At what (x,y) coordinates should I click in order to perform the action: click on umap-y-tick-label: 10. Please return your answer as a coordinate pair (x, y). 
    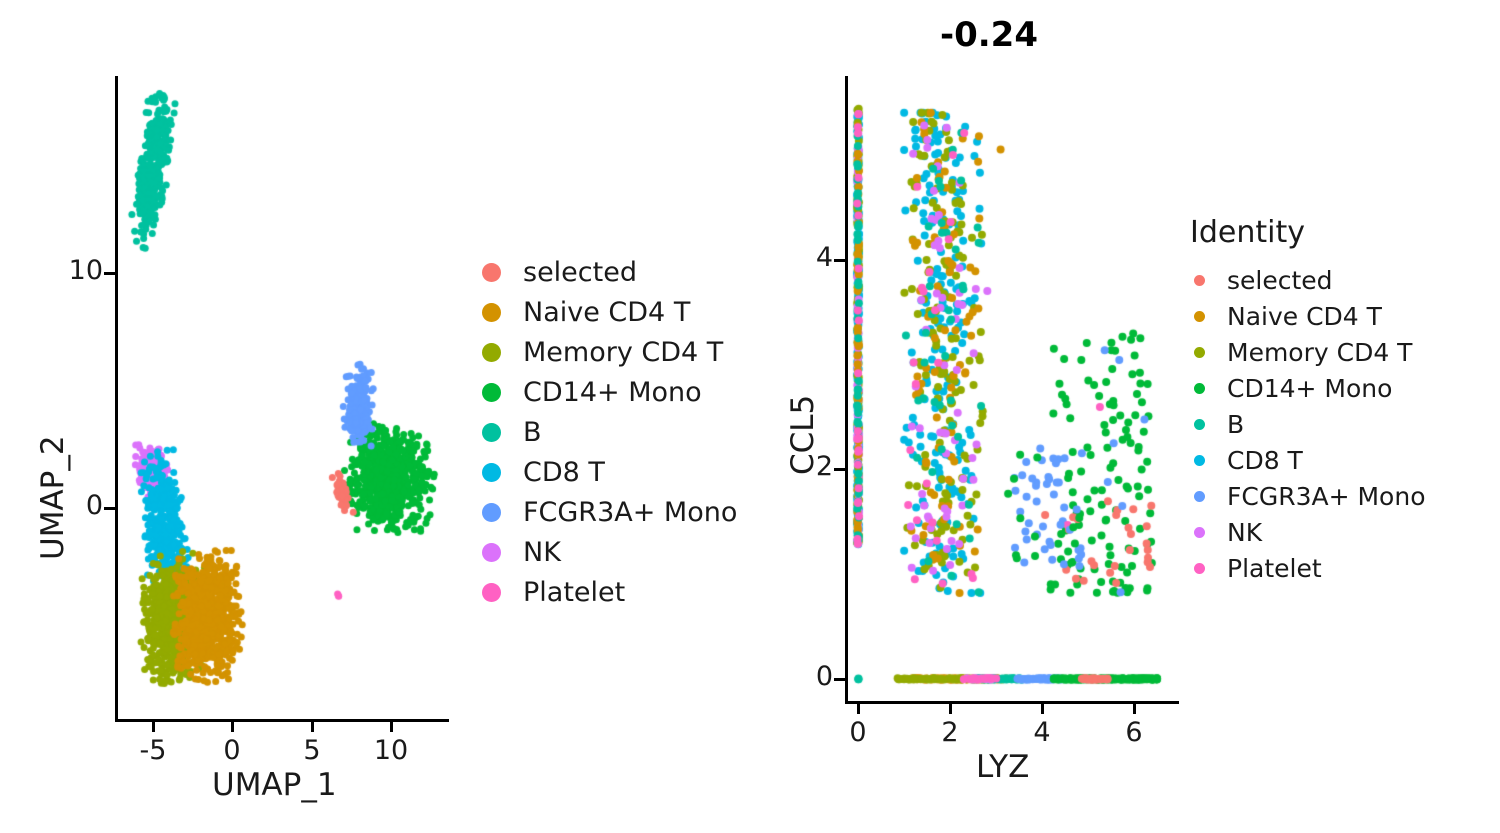
    Looking at the image, I should click on (85, 270).